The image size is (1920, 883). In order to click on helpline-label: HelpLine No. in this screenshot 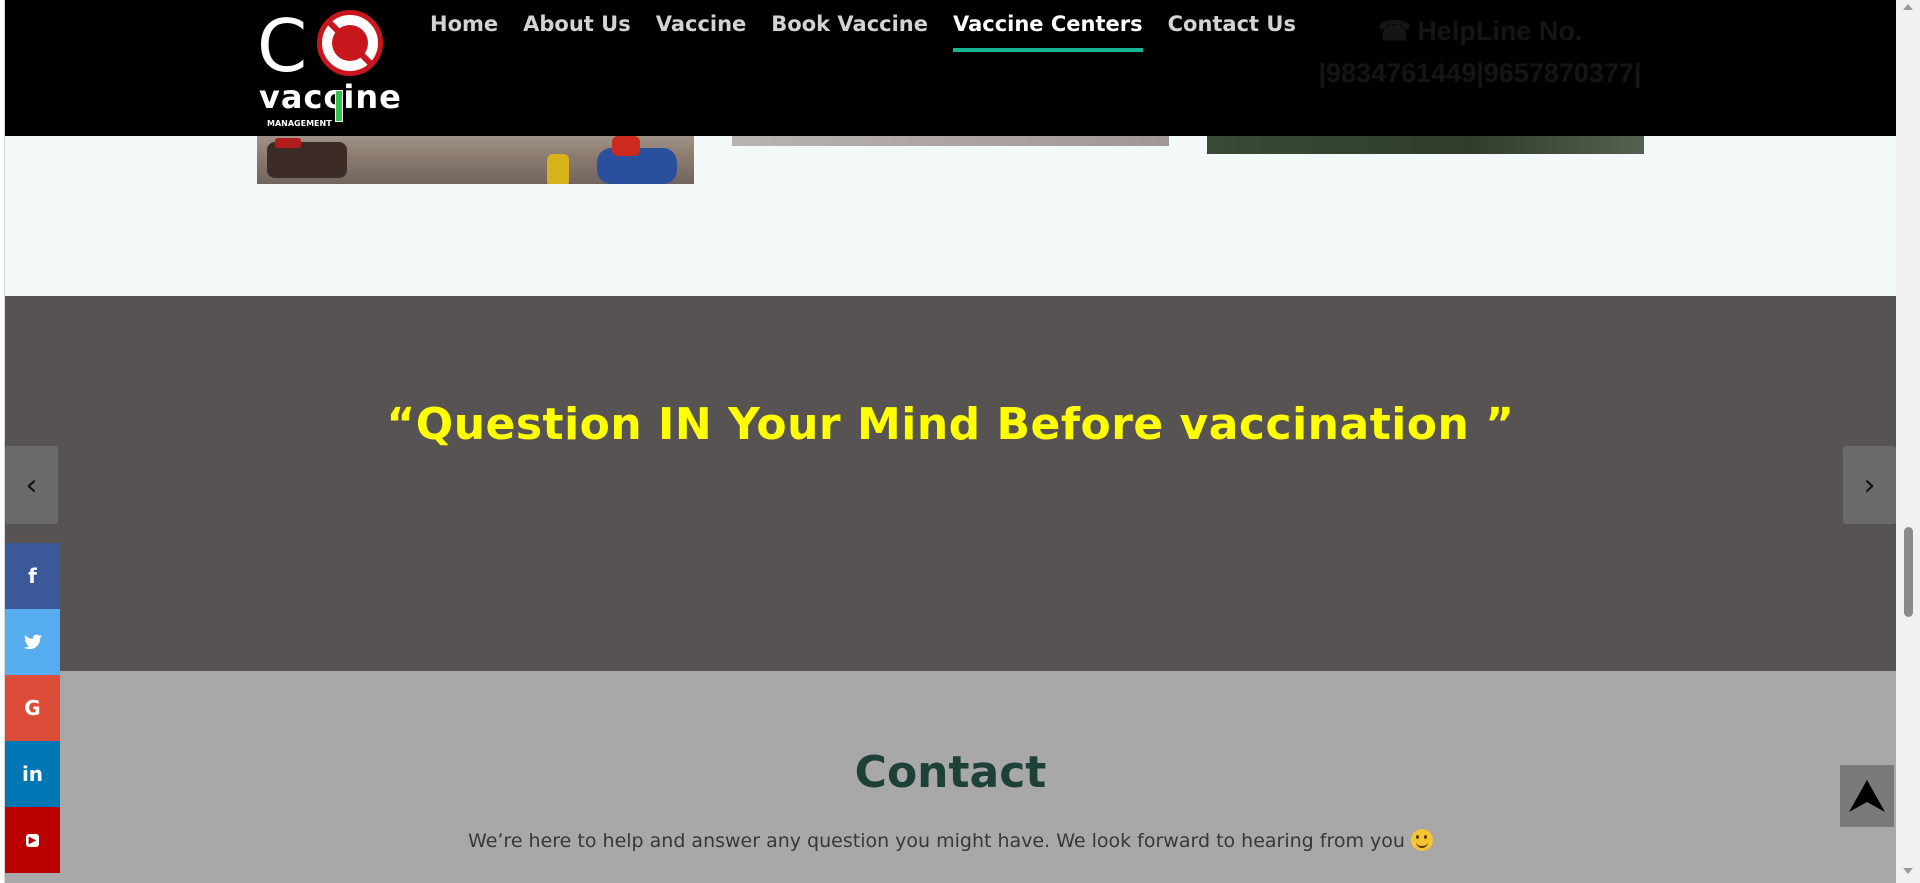, I will do `click(1500, 31)`.